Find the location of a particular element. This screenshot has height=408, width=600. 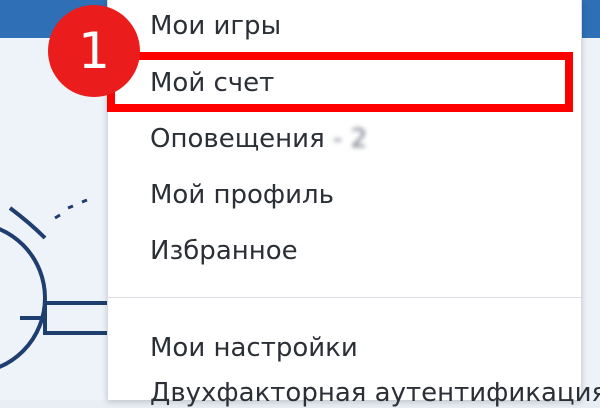

menu-item-notifications: Оповещения - 2 is located at coordinates (258, 139).